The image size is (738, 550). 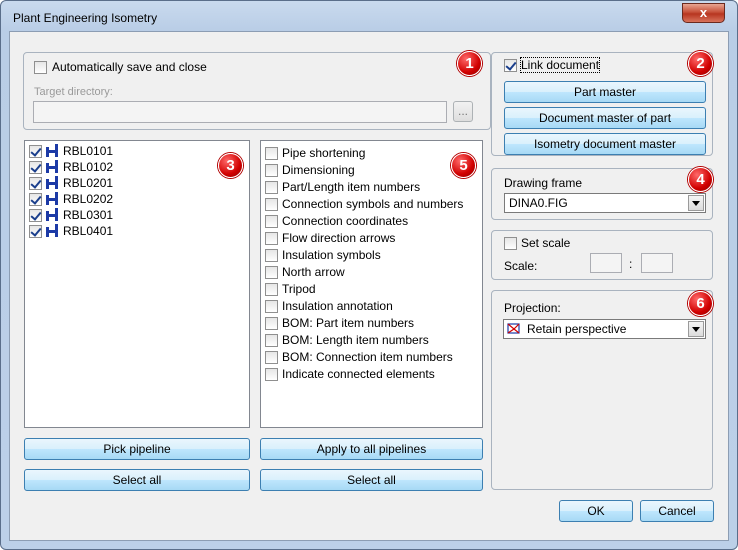 What do you see at coordinates (73, 92) in the screenshot?
I see `target-directory-label: Target directory:` at bounding box center [73, 92].